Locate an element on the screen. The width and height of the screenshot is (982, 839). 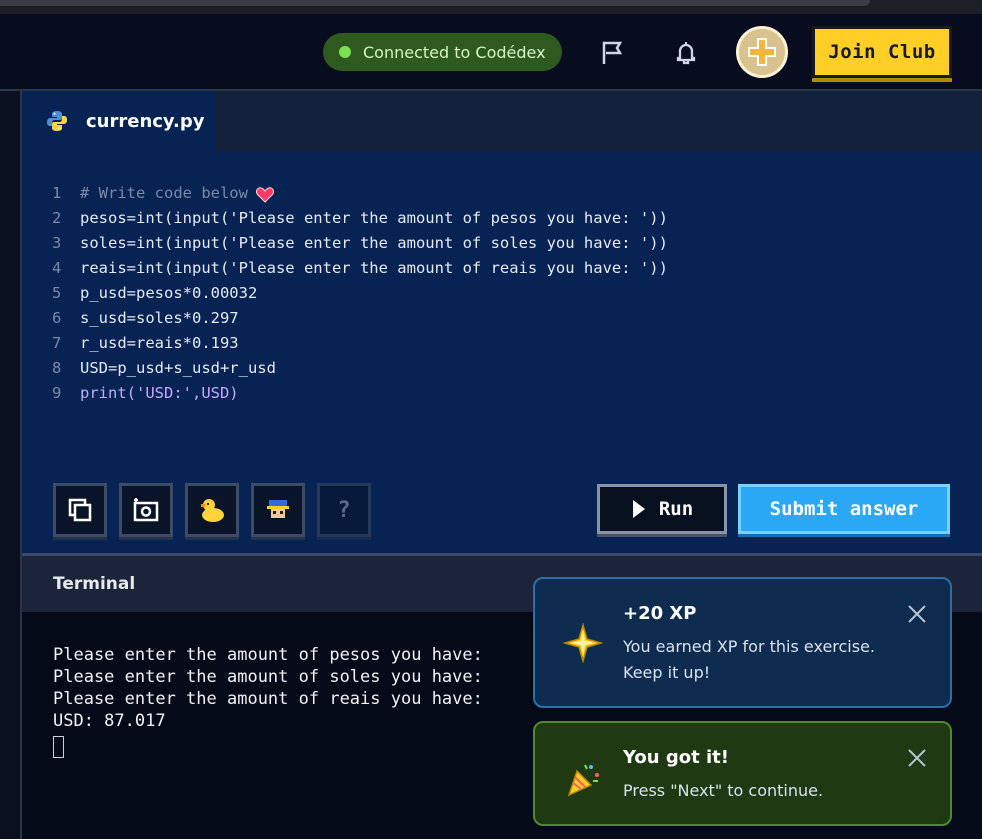
browser-scrollbar is located at coordinates (435, 3).